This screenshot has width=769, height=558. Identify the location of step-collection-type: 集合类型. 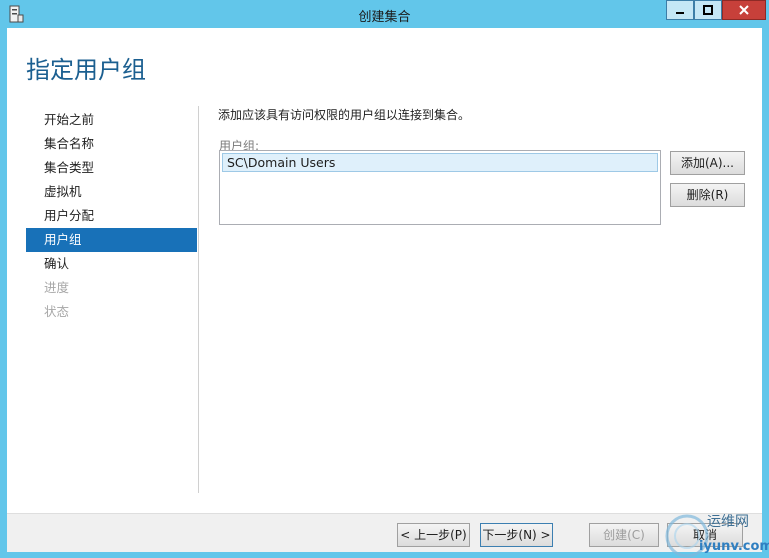
(111, 168).